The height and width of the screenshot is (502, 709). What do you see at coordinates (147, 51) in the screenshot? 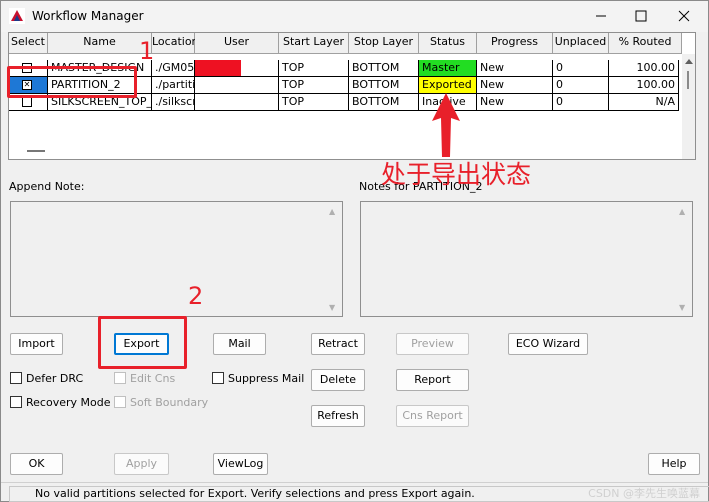
I see `annotation-number-1: 1` at bounding box center [147, 51].